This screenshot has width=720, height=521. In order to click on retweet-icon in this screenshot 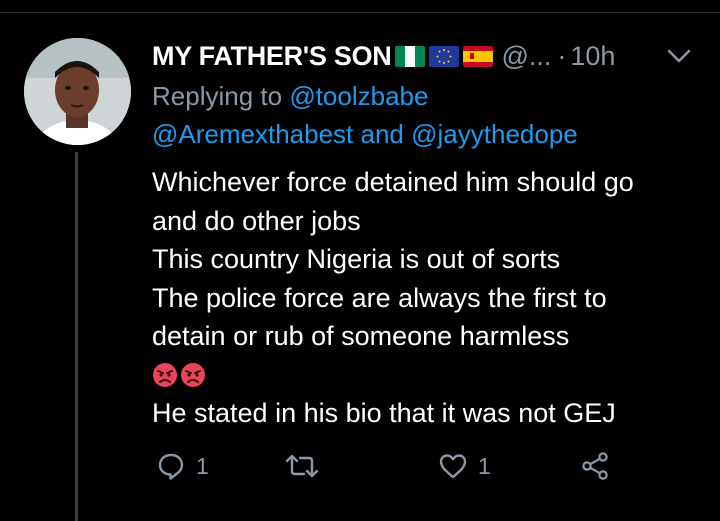, I will do `click(302, 466)`.